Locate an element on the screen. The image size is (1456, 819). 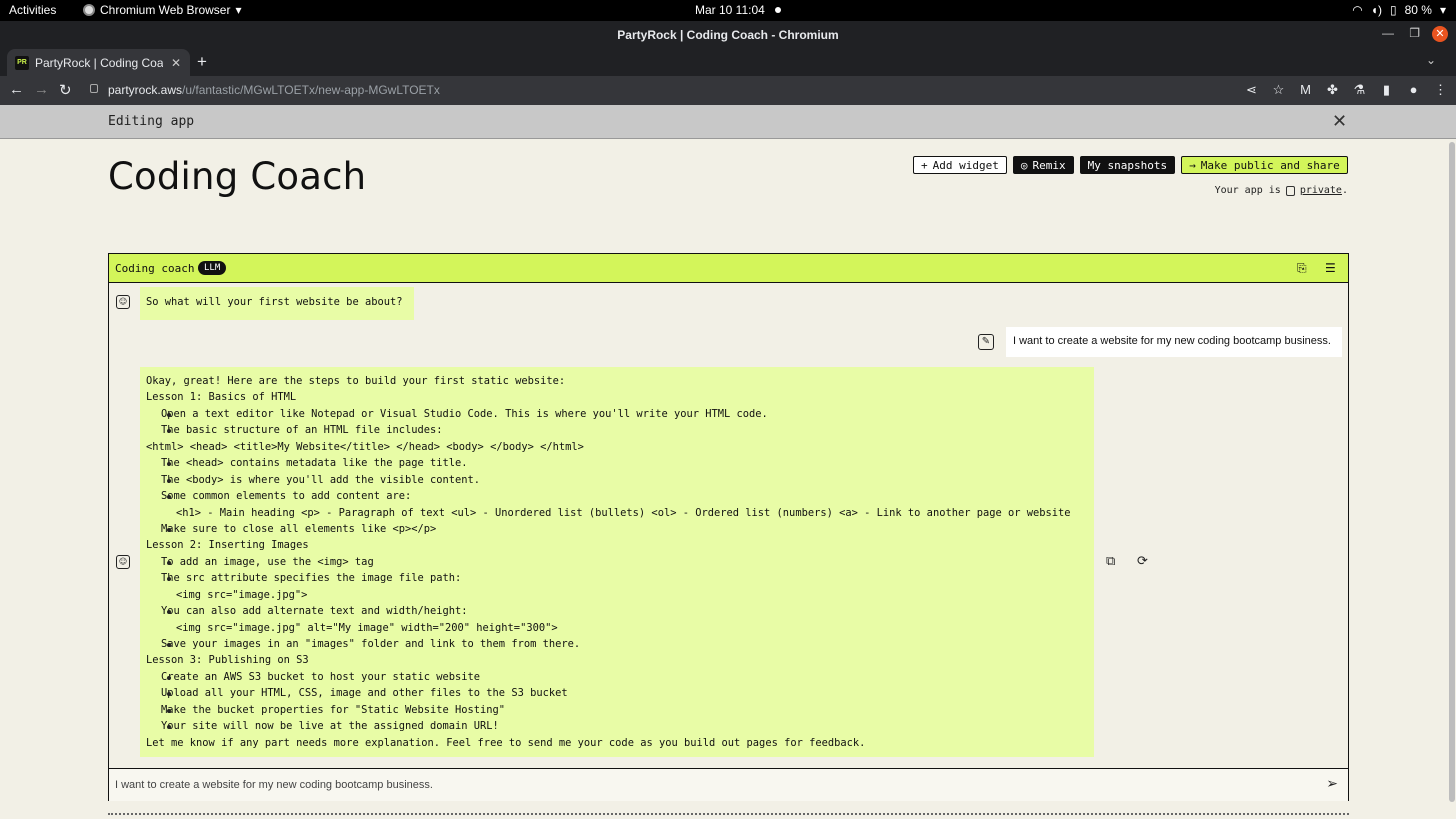
send-icon: ➢ is located at coordinates (1332, 784).